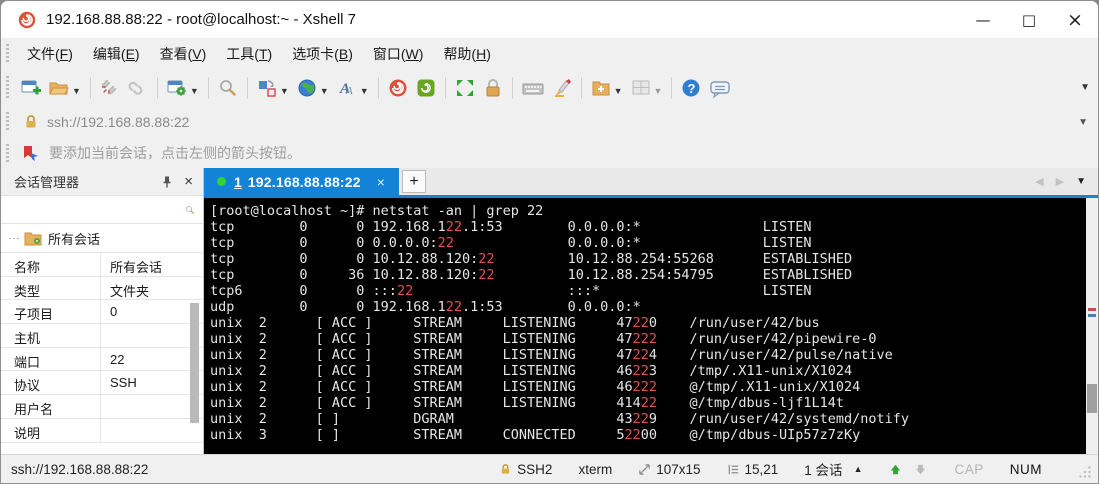 The image size is (1099, 484). What do you see at coordinates (426, 88) in the screenshot?
I see `xftp-button` at bounding box center [426, 88].